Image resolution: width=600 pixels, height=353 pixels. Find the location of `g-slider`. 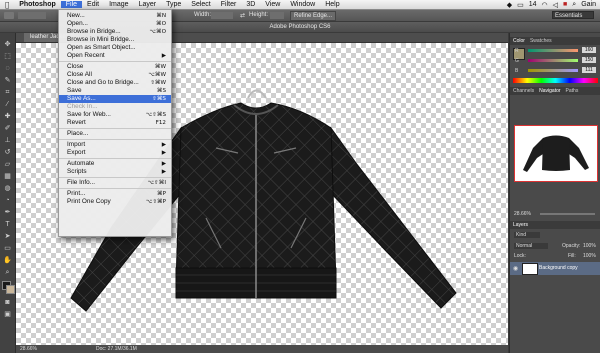

g-slider is located at coordinates (553, 60).